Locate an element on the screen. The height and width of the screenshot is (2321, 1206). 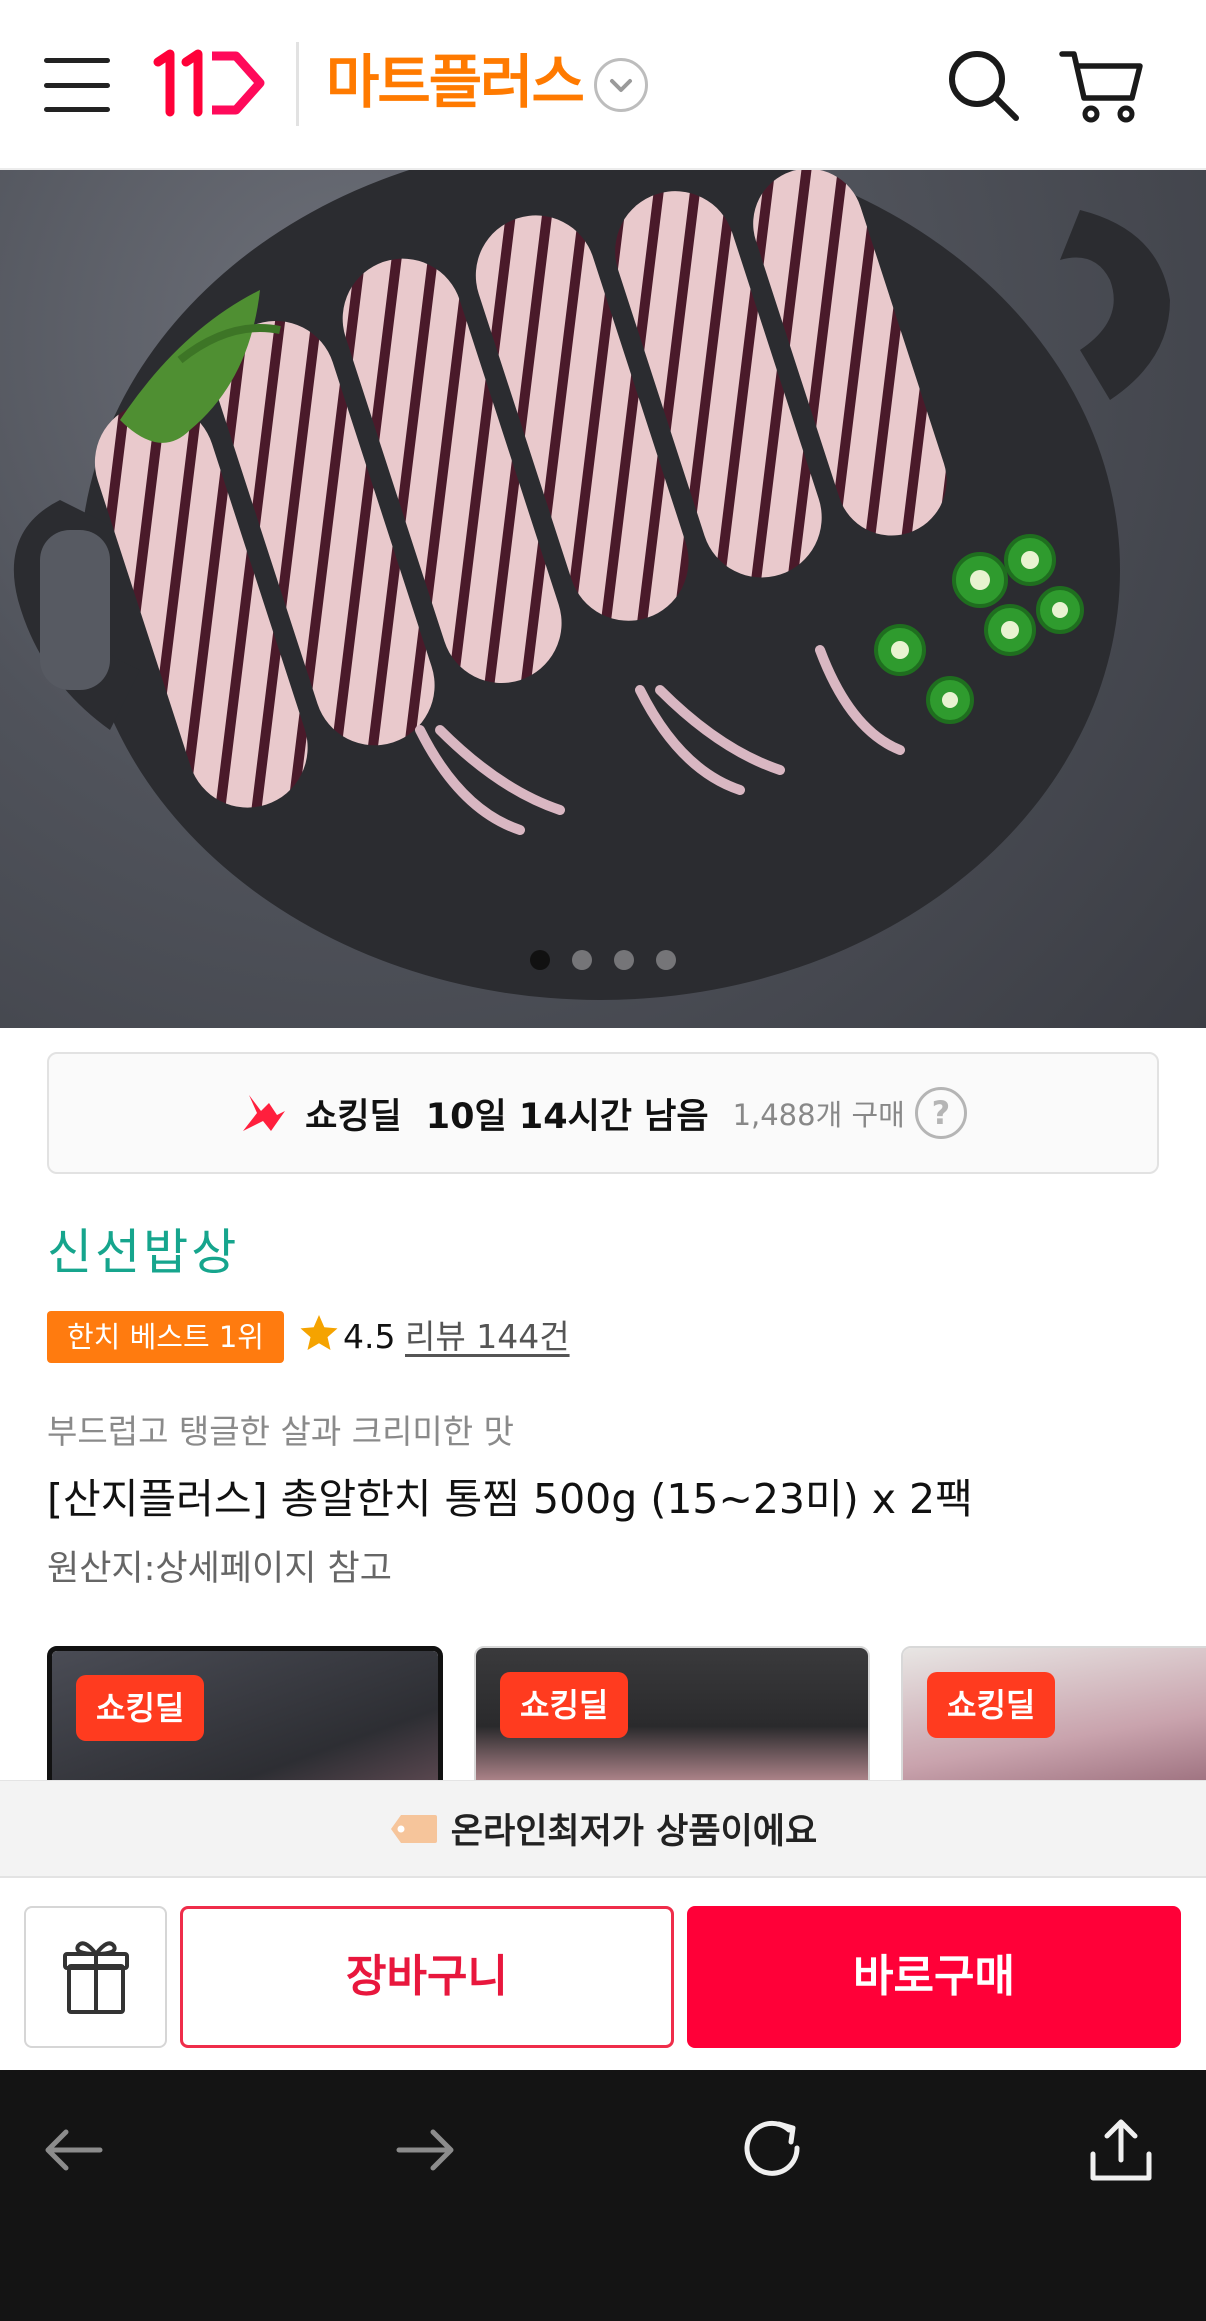
seller-name: 신선밥상 is located at coordinates (143, 1253).